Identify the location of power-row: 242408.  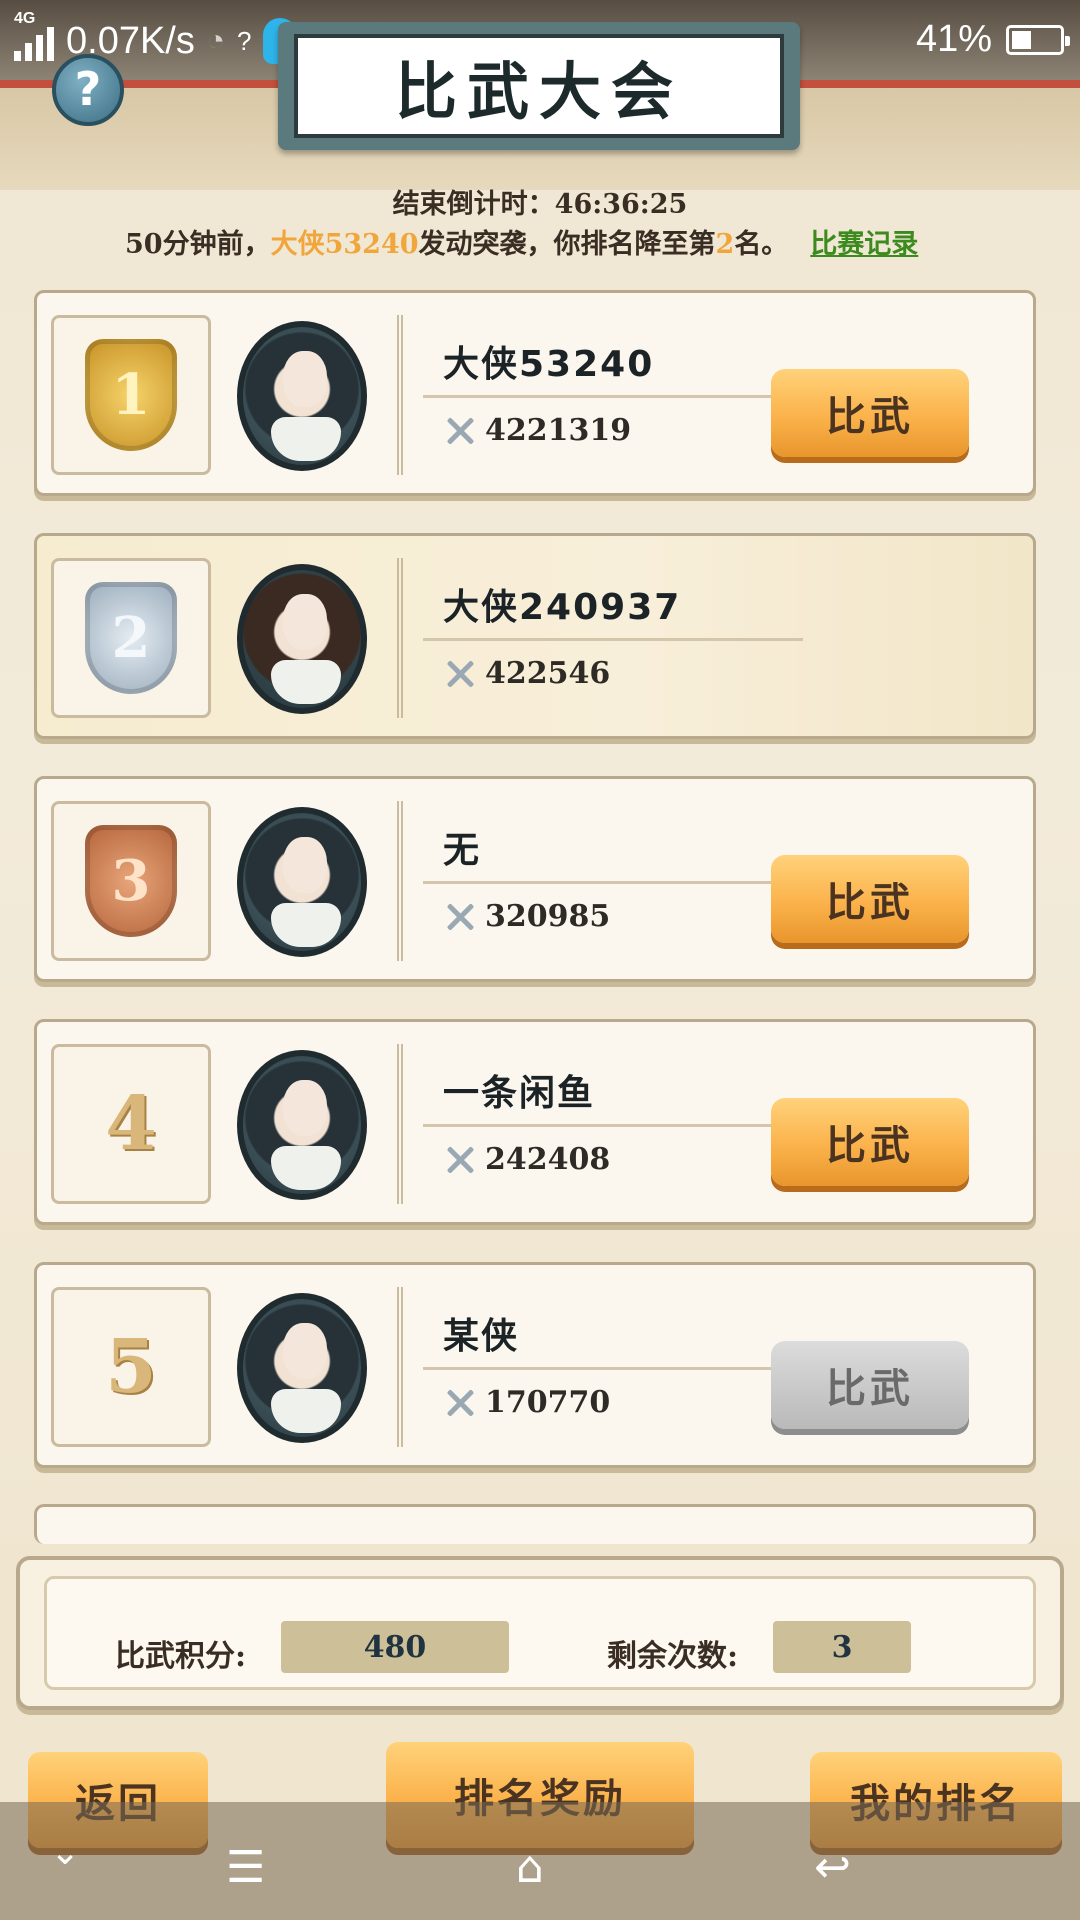
(526, 1159).